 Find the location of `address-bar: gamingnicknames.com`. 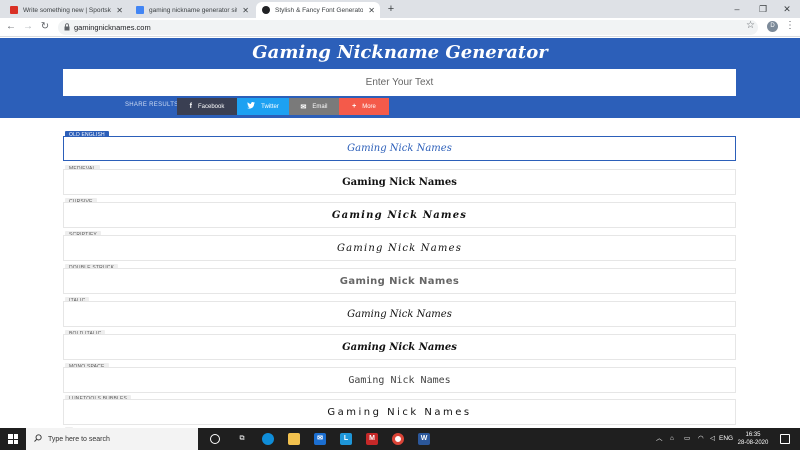

address-bar: gamingnicknames.com is located at coordinates (408, 27).